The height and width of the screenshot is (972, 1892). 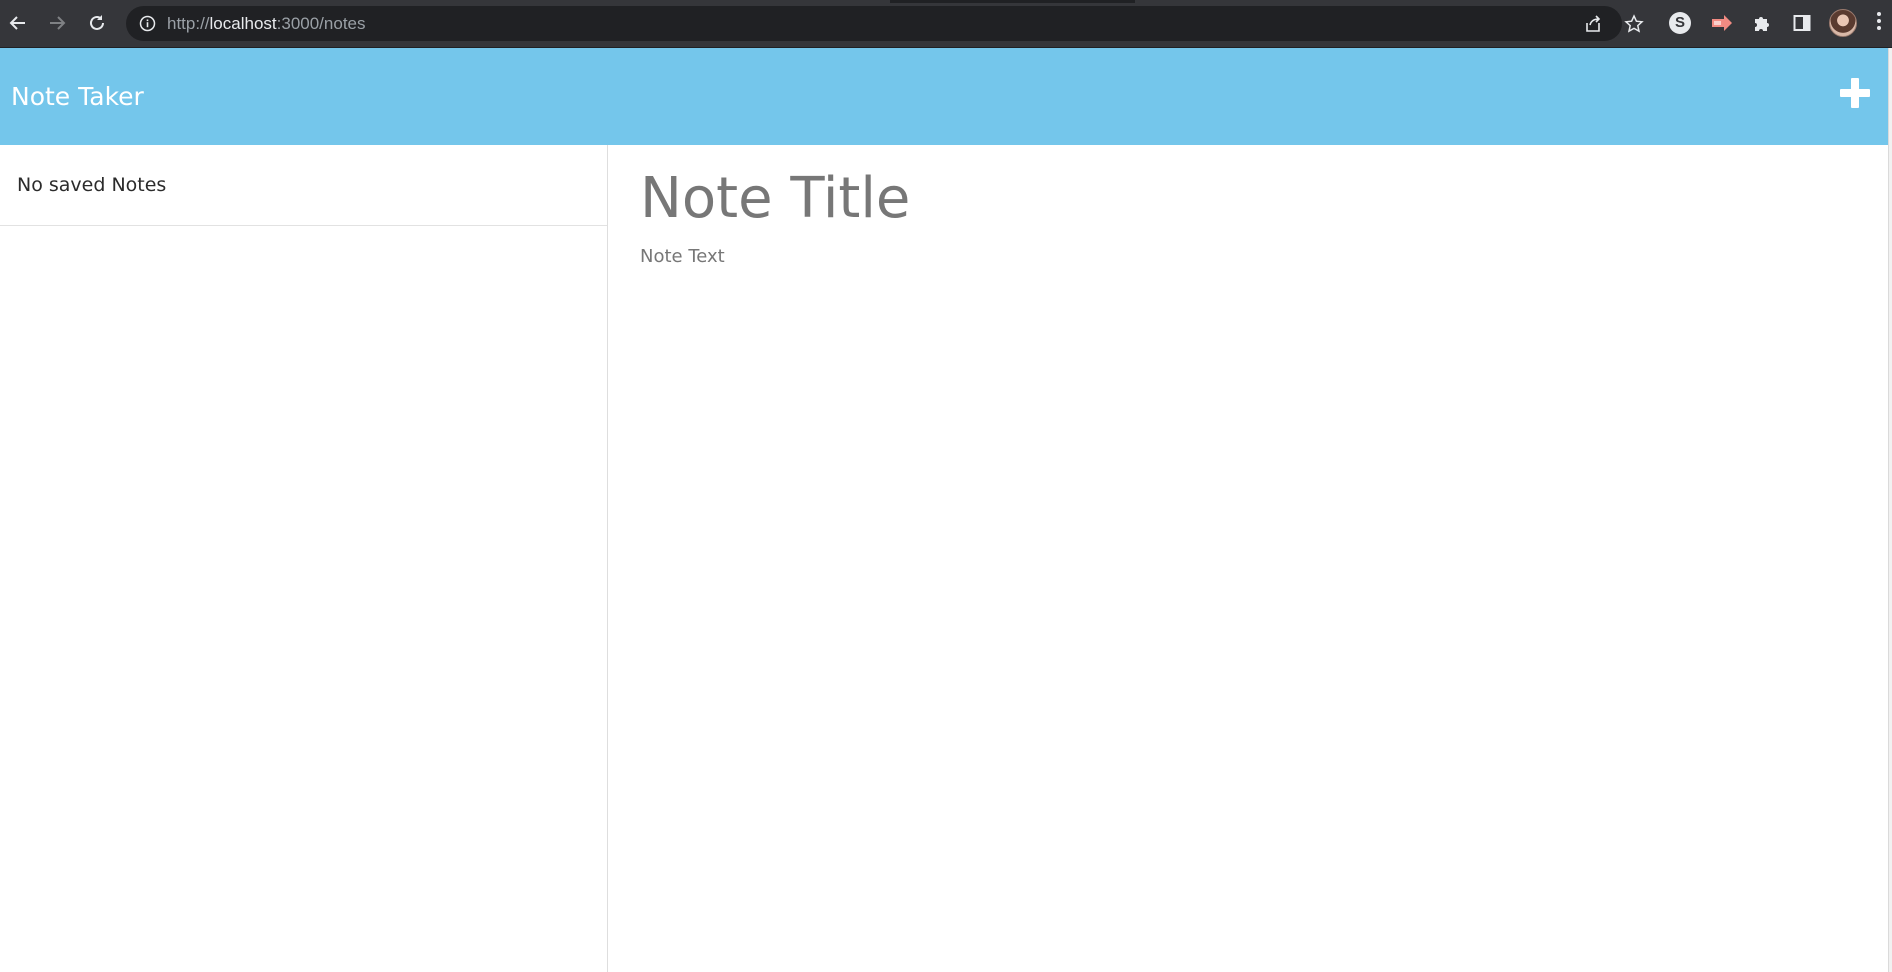 I want to click on forward-button, so click(x=57, y=23).